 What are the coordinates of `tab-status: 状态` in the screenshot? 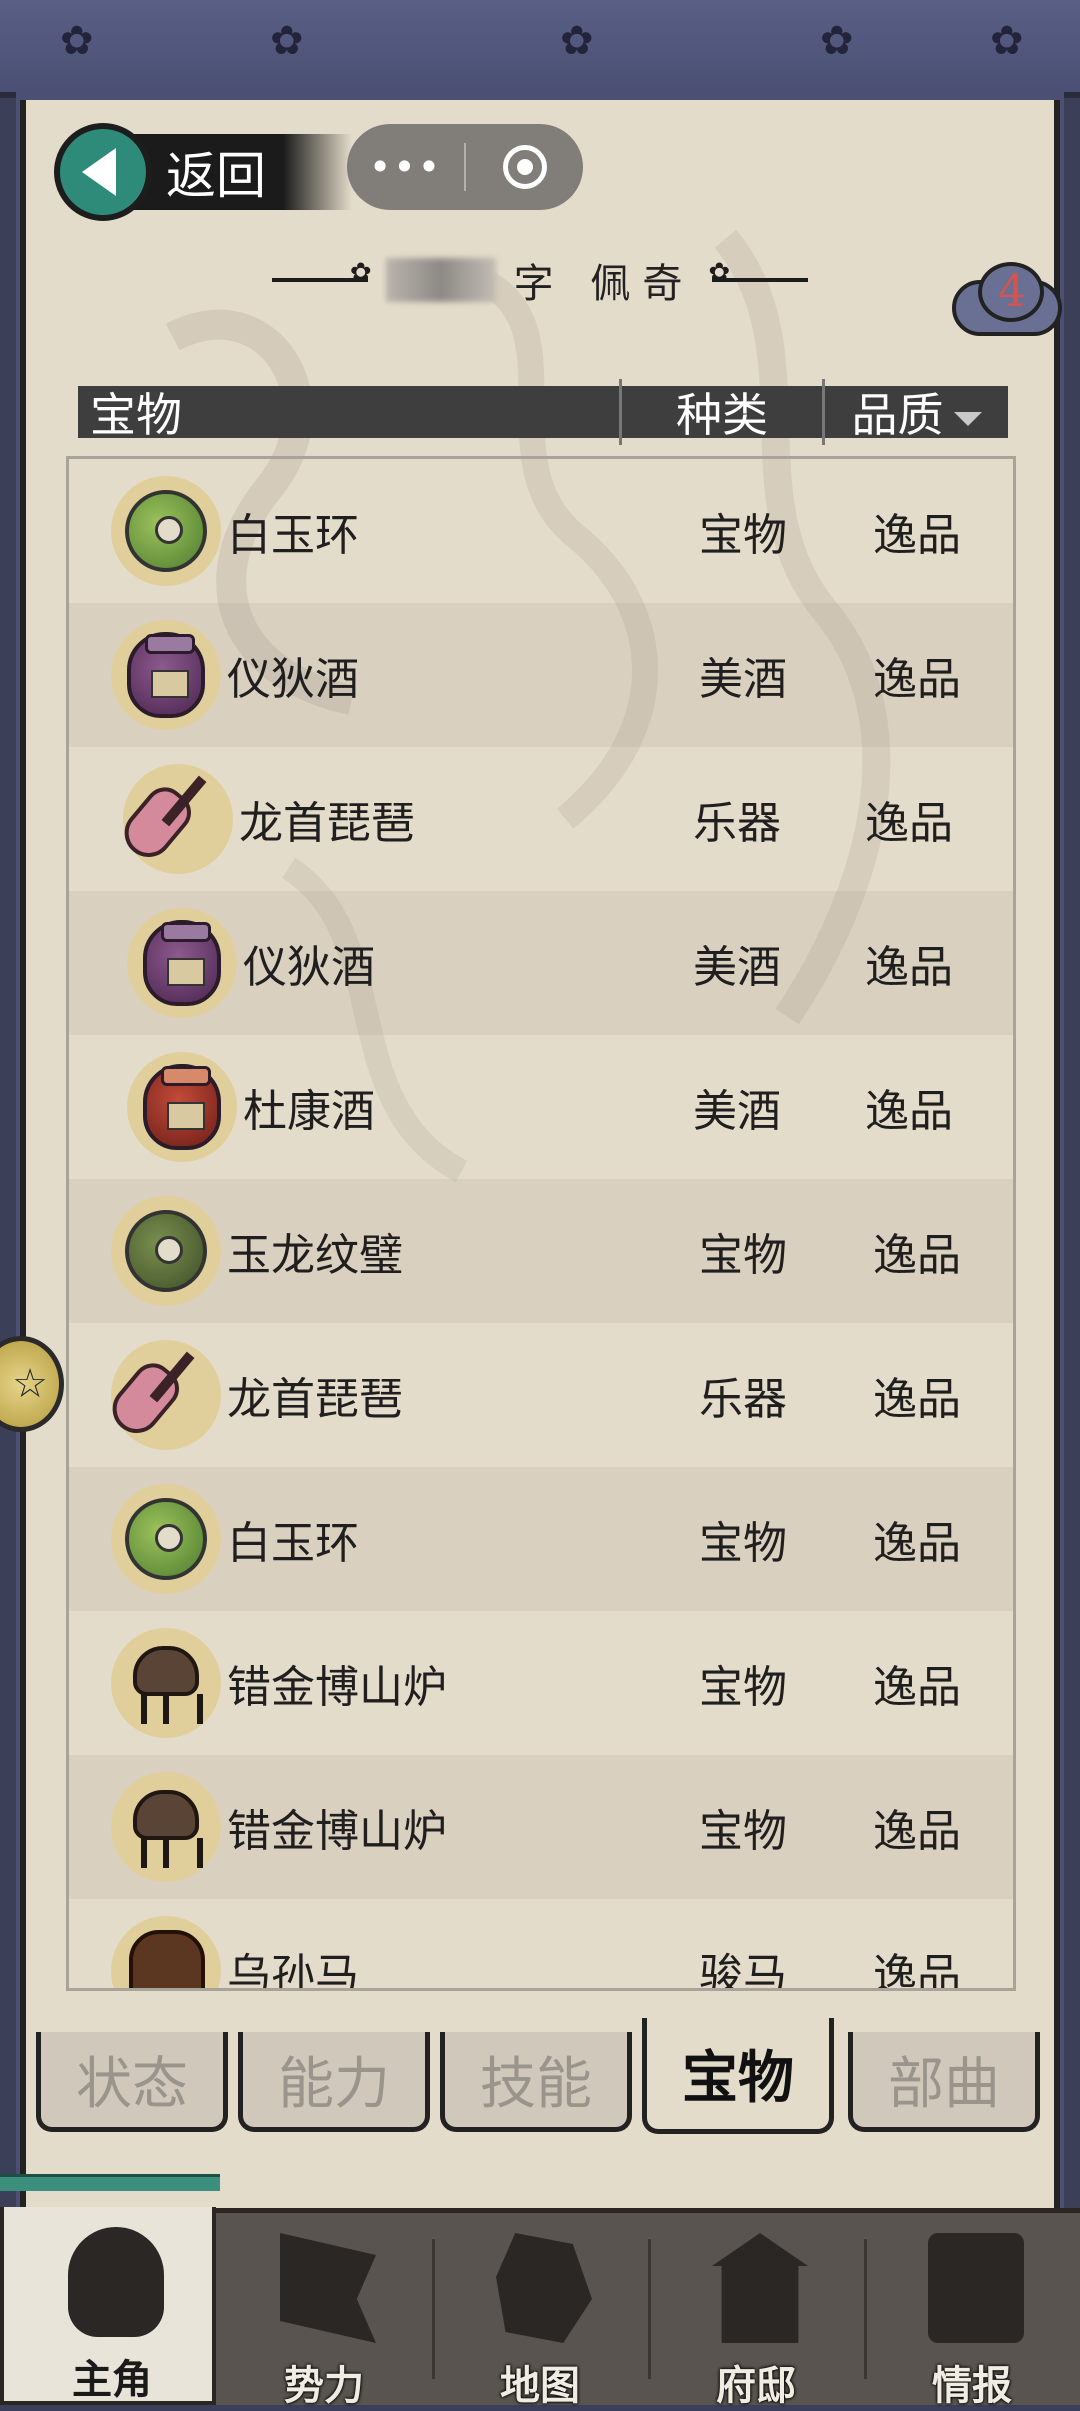 It's located at (132, 2082).